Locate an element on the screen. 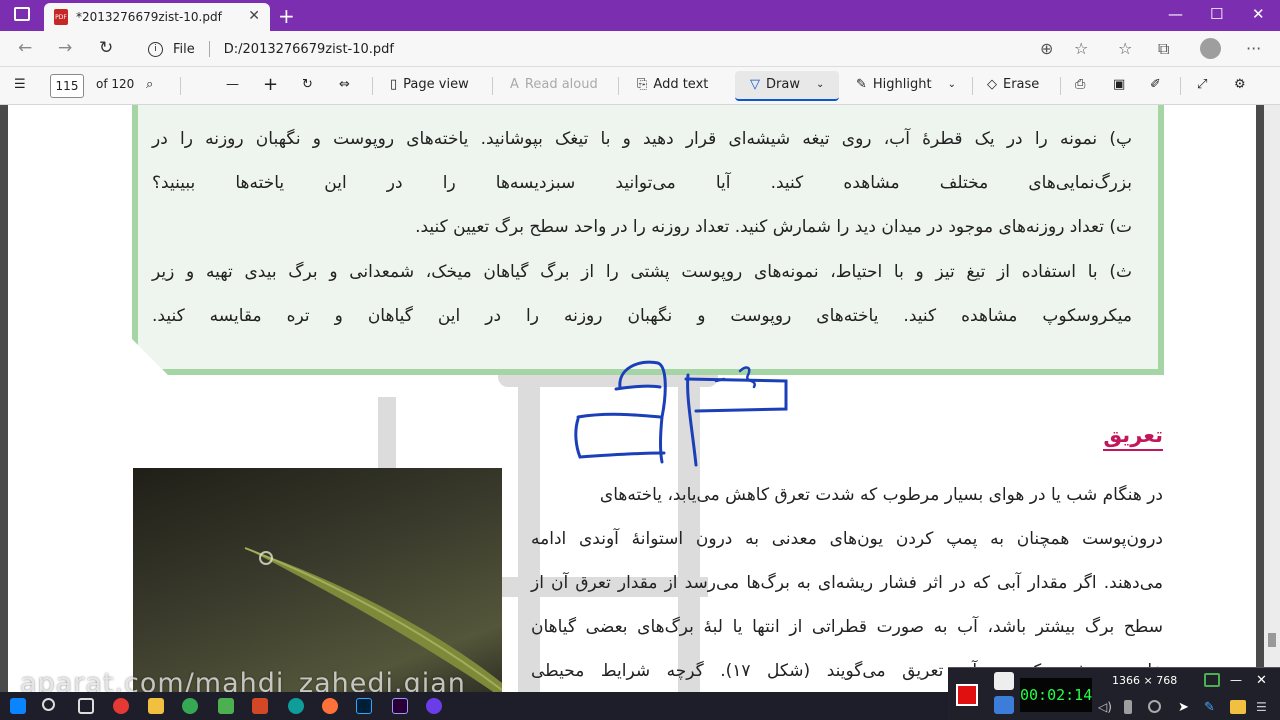 This screenshot has height=720, width=1280. url-box: i File D:/2013276679zist-10.pdf is located at coordinates (619, 49).